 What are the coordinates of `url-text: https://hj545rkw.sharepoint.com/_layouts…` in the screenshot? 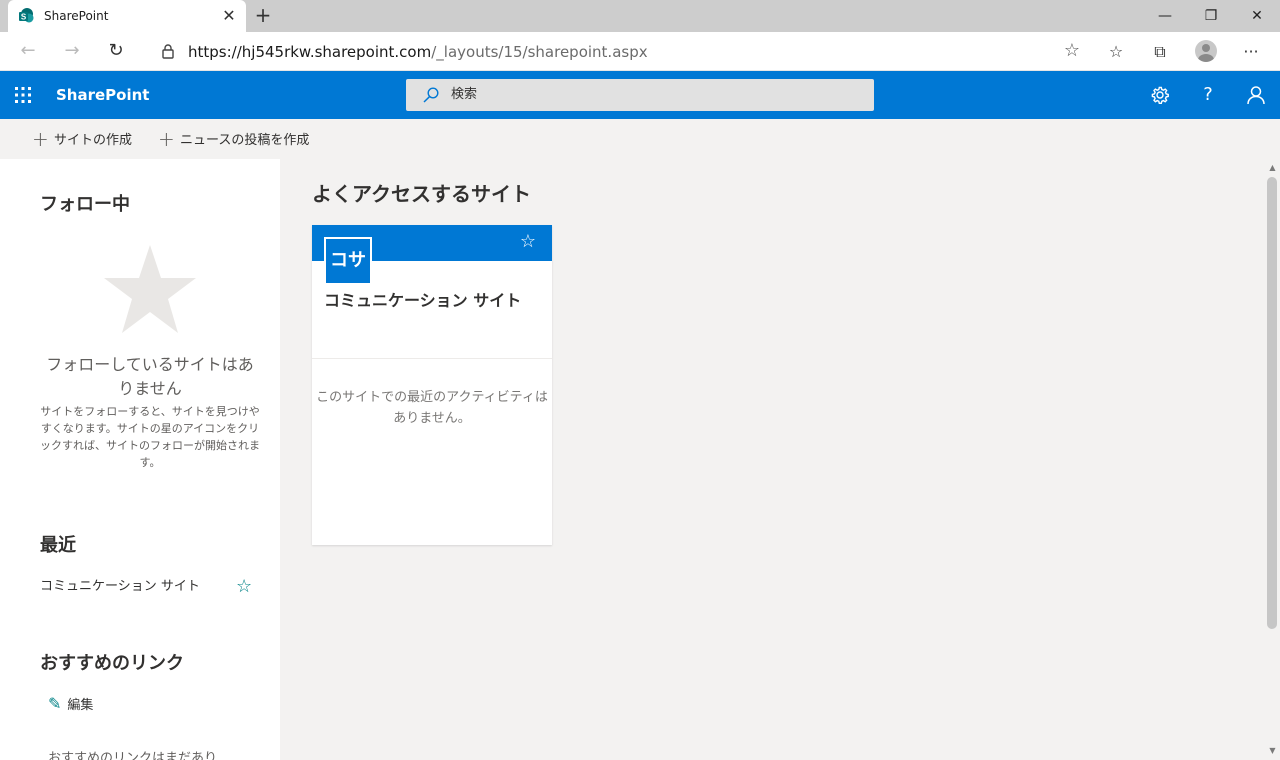 It's located at (418, 52).